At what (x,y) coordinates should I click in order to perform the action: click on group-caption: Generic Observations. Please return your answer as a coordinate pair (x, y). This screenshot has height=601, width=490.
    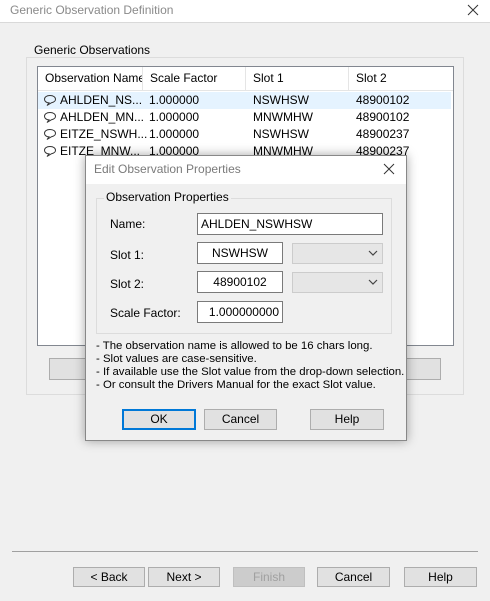
    Looking at the image, I should click on (92, 50).